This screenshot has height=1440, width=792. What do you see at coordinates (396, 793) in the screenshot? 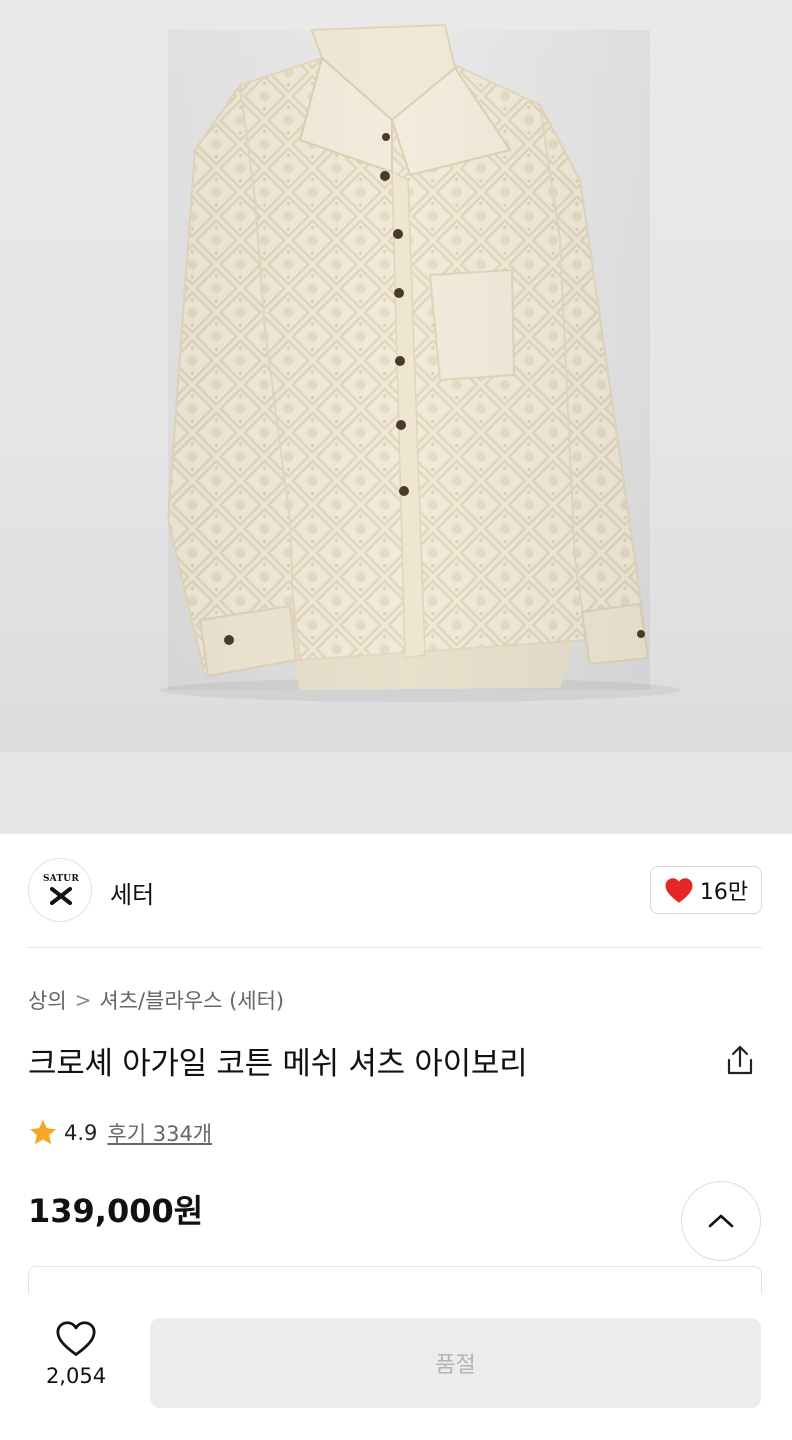
I see `image-background` at bounding box center [396, 793].